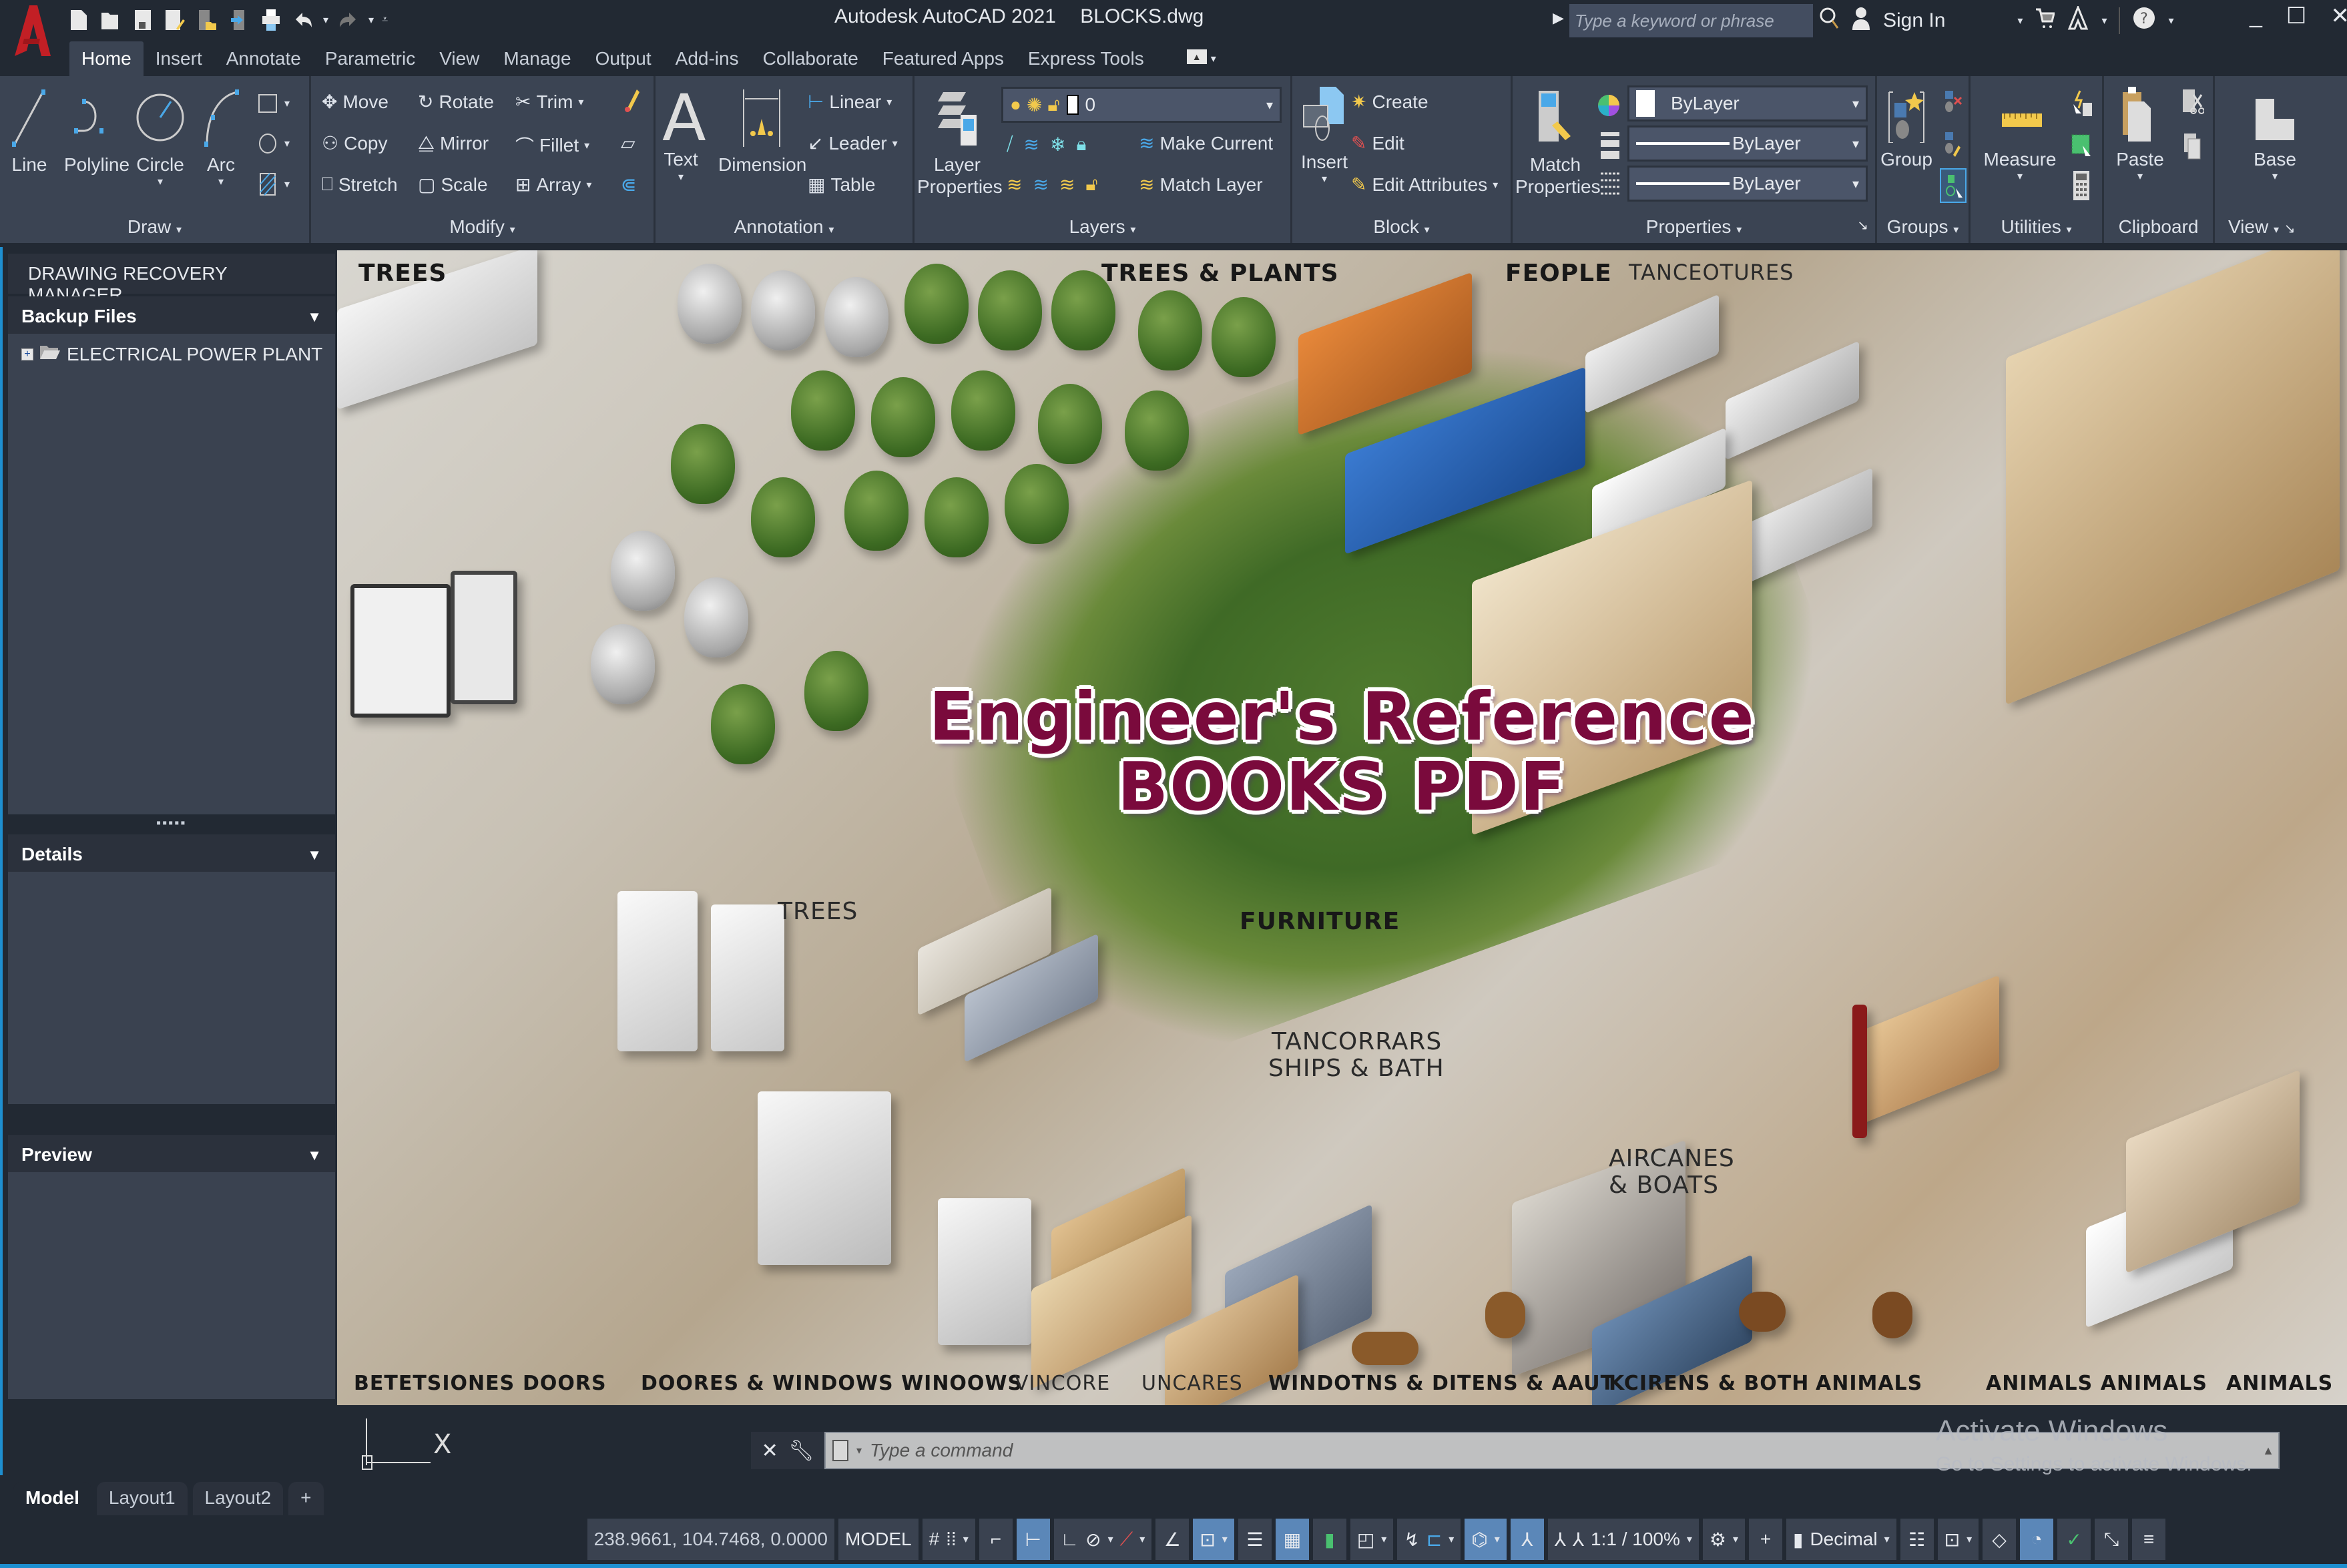  I want to click on linear-button: ⊢ Linear ▾, so click(850, 102).